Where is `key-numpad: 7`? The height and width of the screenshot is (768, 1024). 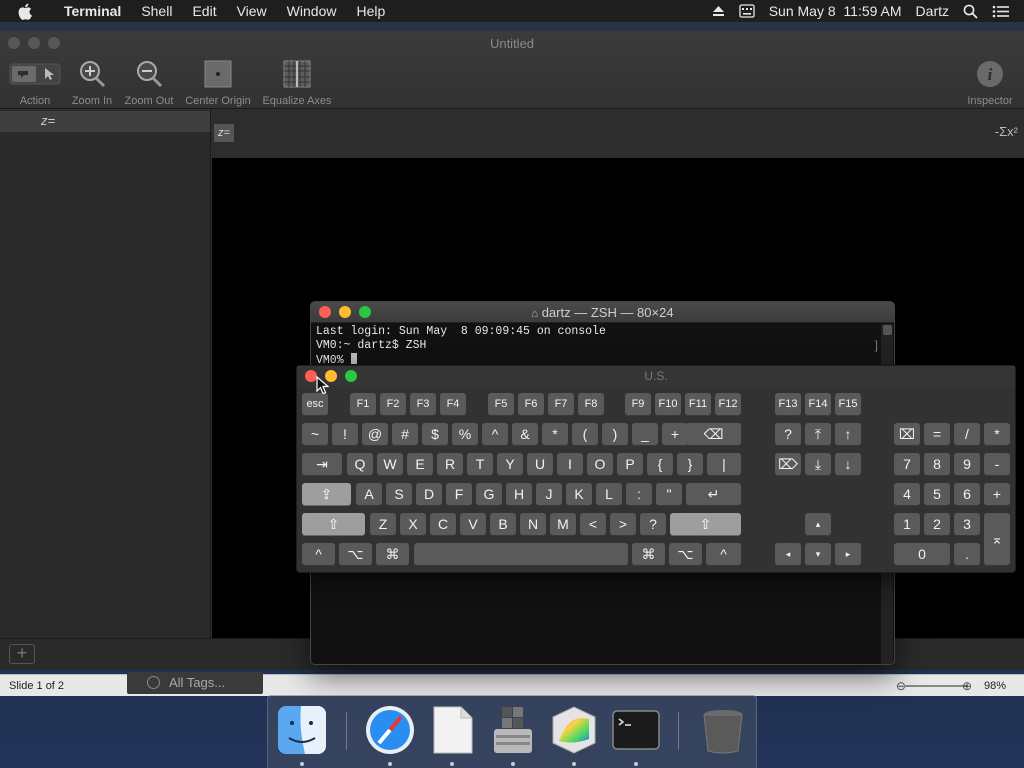 key-numpad: 7 is located at coordinates (907, 464).